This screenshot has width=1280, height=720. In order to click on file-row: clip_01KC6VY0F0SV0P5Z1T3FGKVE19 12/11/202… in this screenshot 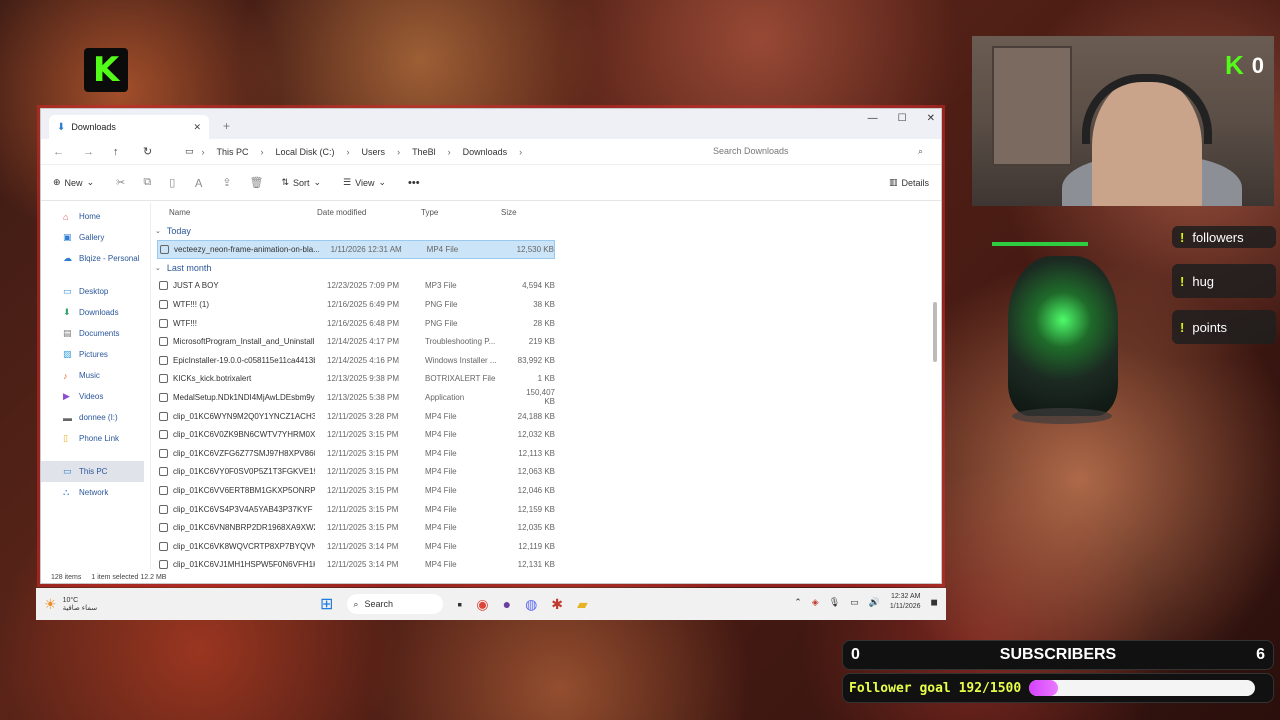, I will do `click(546, 472)`.